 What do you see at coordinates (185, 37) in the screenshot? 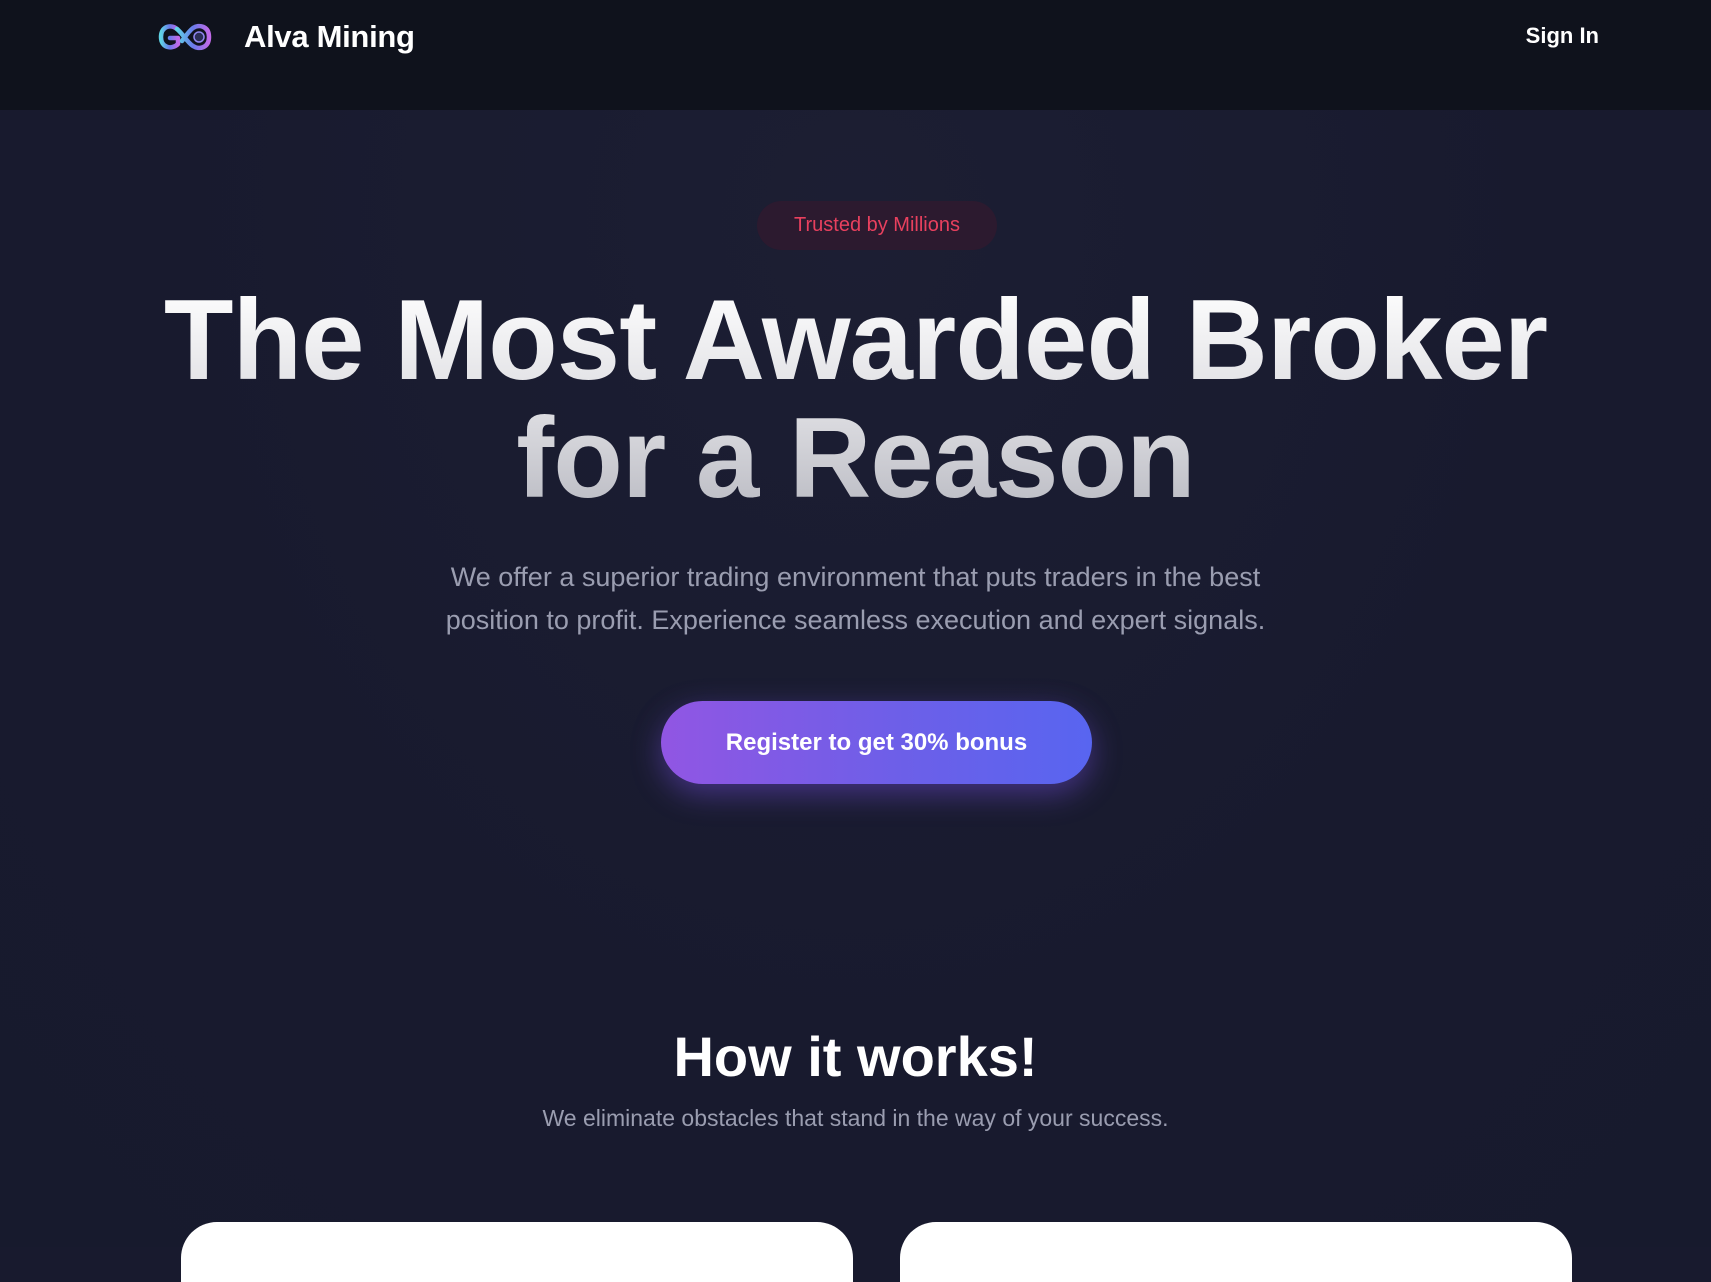
I see `infinity-logo-icon` at bounding box center [185, 37].